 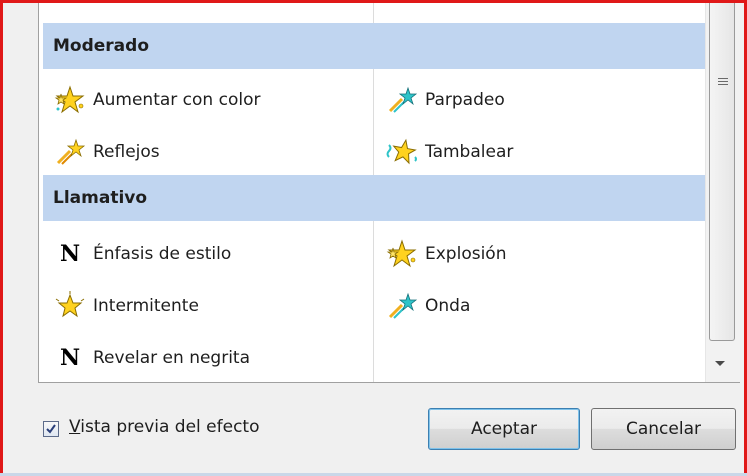 I want to click on scrollbar-grip-icon, so click(x=723, y=83).